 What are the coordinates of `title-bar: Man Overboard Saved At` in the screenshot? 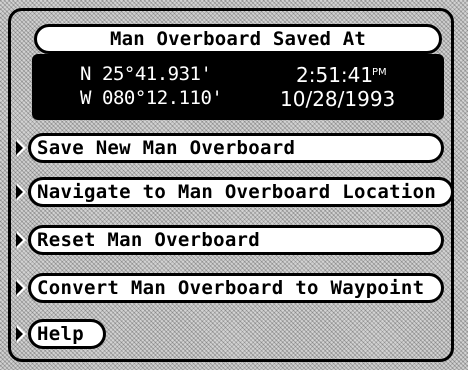 It's located at (238, 39).